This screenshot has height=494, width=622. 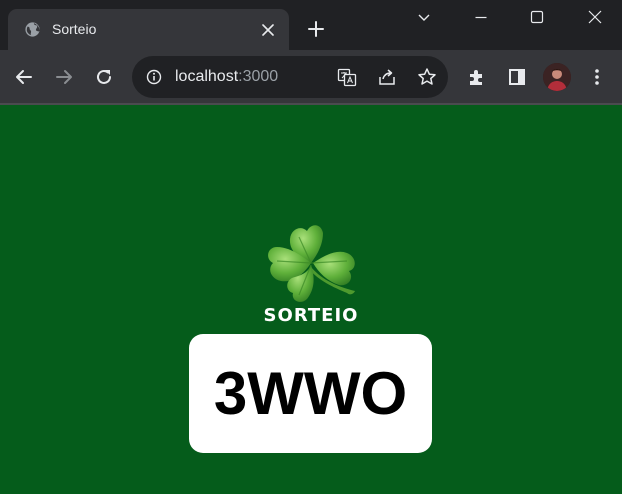 What do you see at coordinates (595, 17) in the screenshot?
I see `close-window-icon` at bounding box center [595, 17].